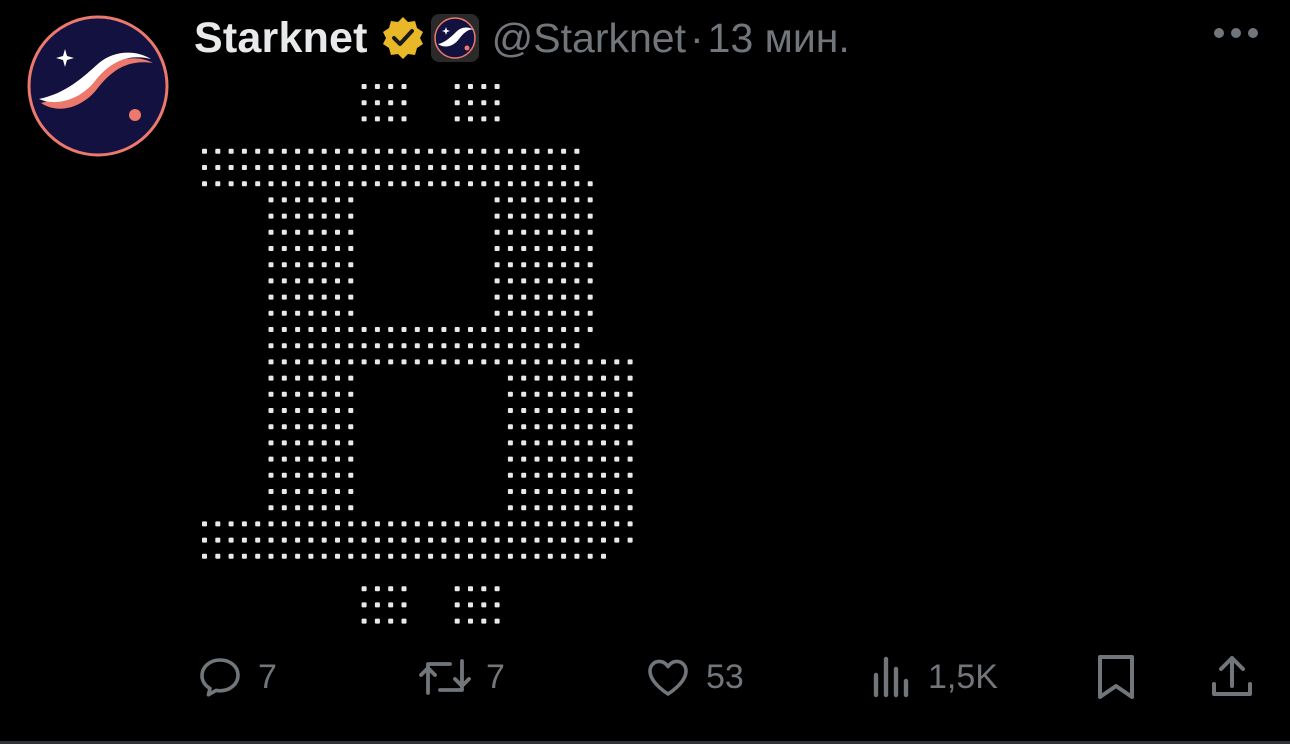 This screenshot has height=744, width=1290. Describe the element at coordinates (1236, 33) in the screenshot. I see `more-options-icon` at that location.